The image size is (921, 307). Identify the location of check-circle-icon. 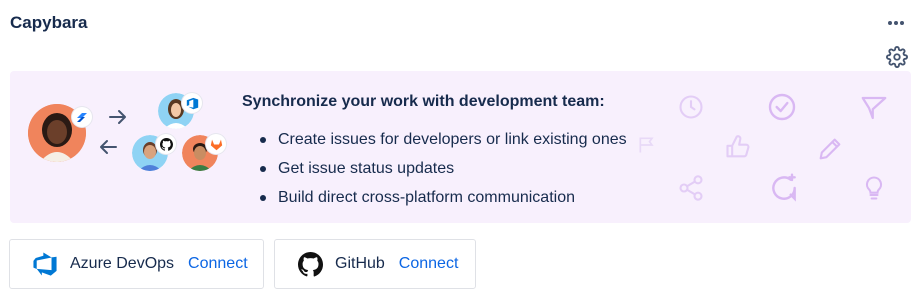
(782, 107).